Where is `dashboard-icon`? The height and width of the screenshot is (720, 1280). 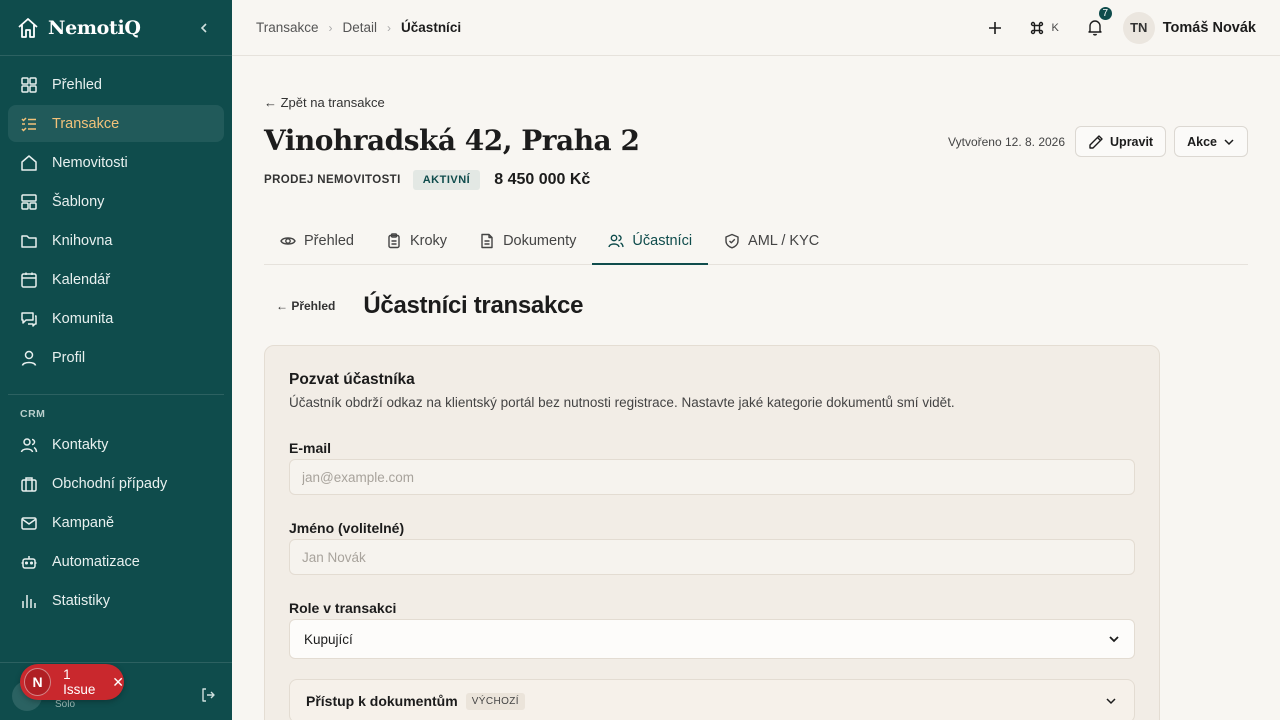
dashboard-icon is located at coordinates (29, 84).